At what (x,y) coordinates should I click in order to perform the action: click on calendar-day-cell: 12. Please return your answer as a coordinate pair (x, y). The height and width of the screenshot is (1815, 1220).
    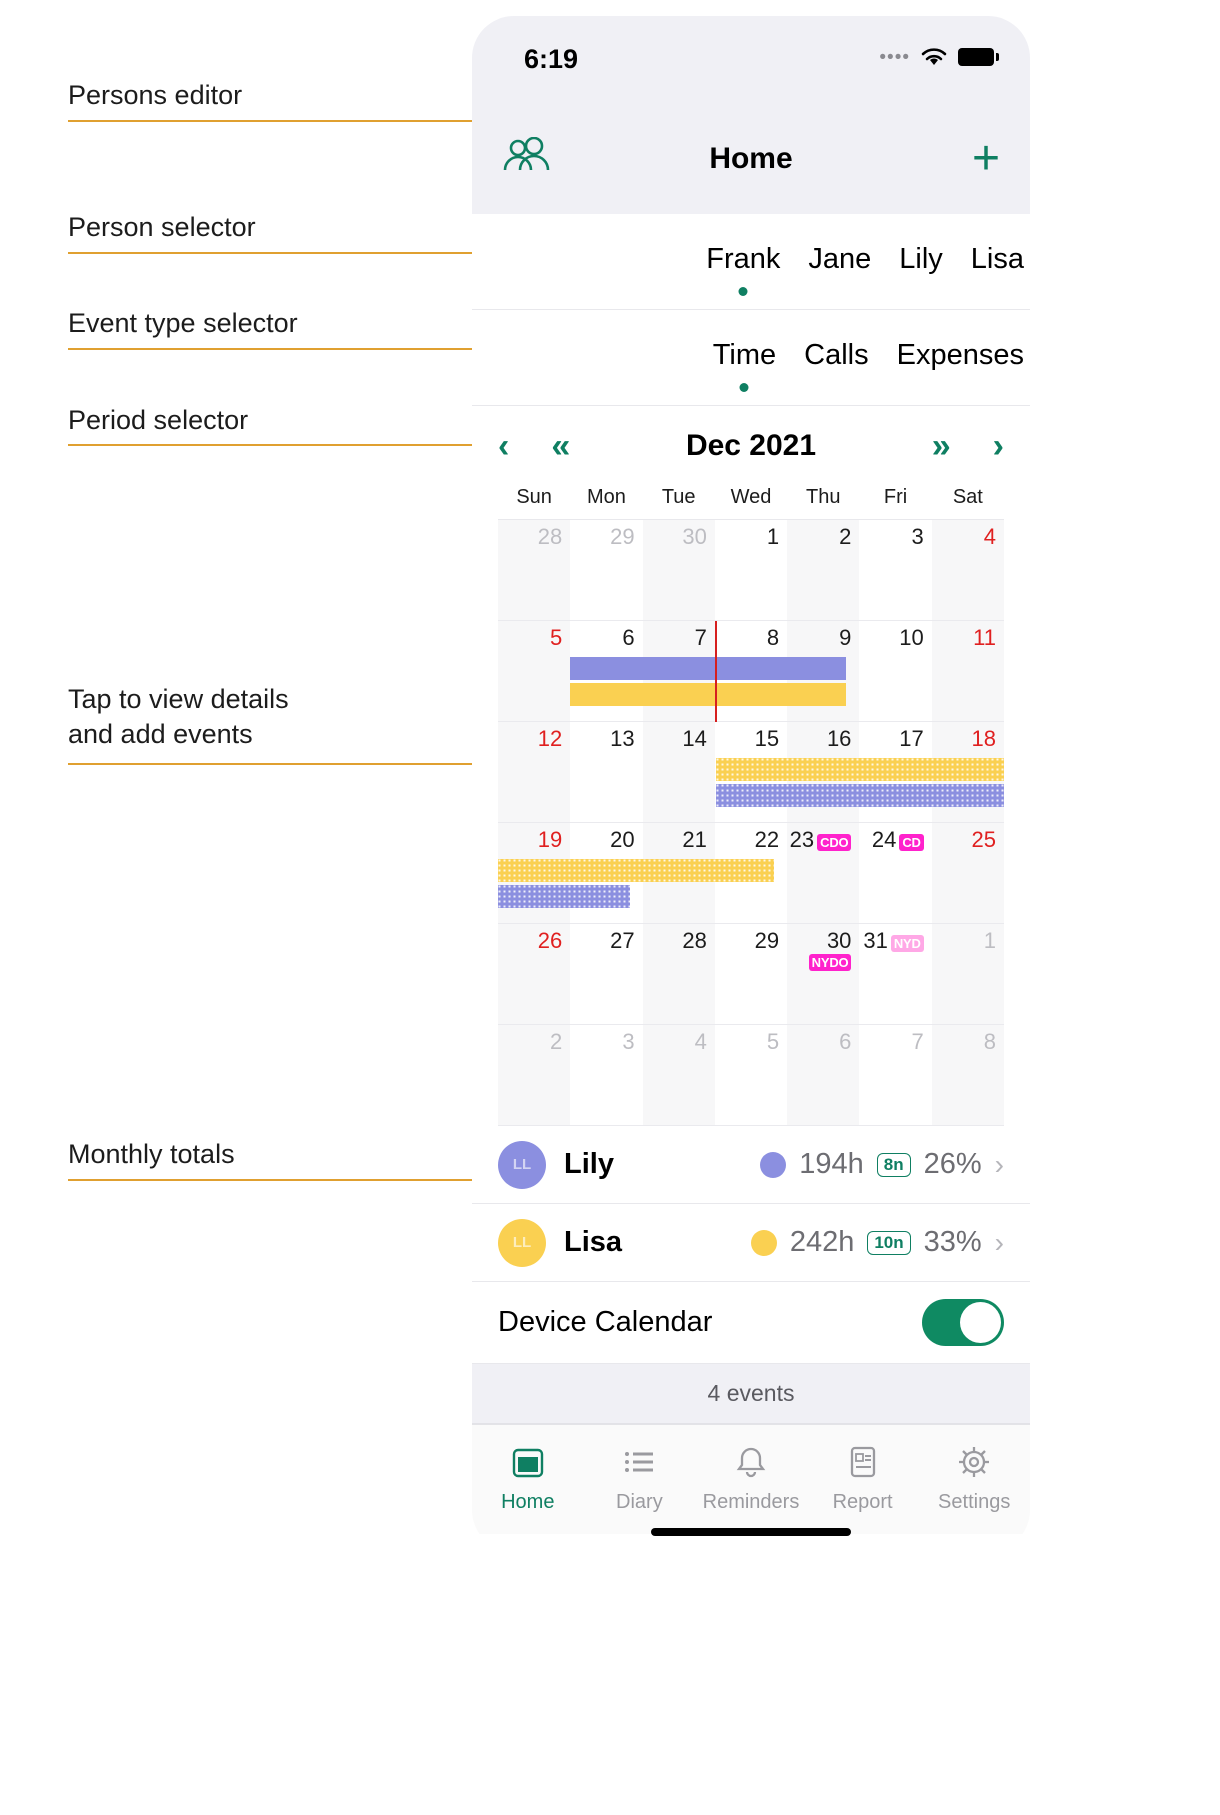
    Looking at the image, I should click on (534, 772).